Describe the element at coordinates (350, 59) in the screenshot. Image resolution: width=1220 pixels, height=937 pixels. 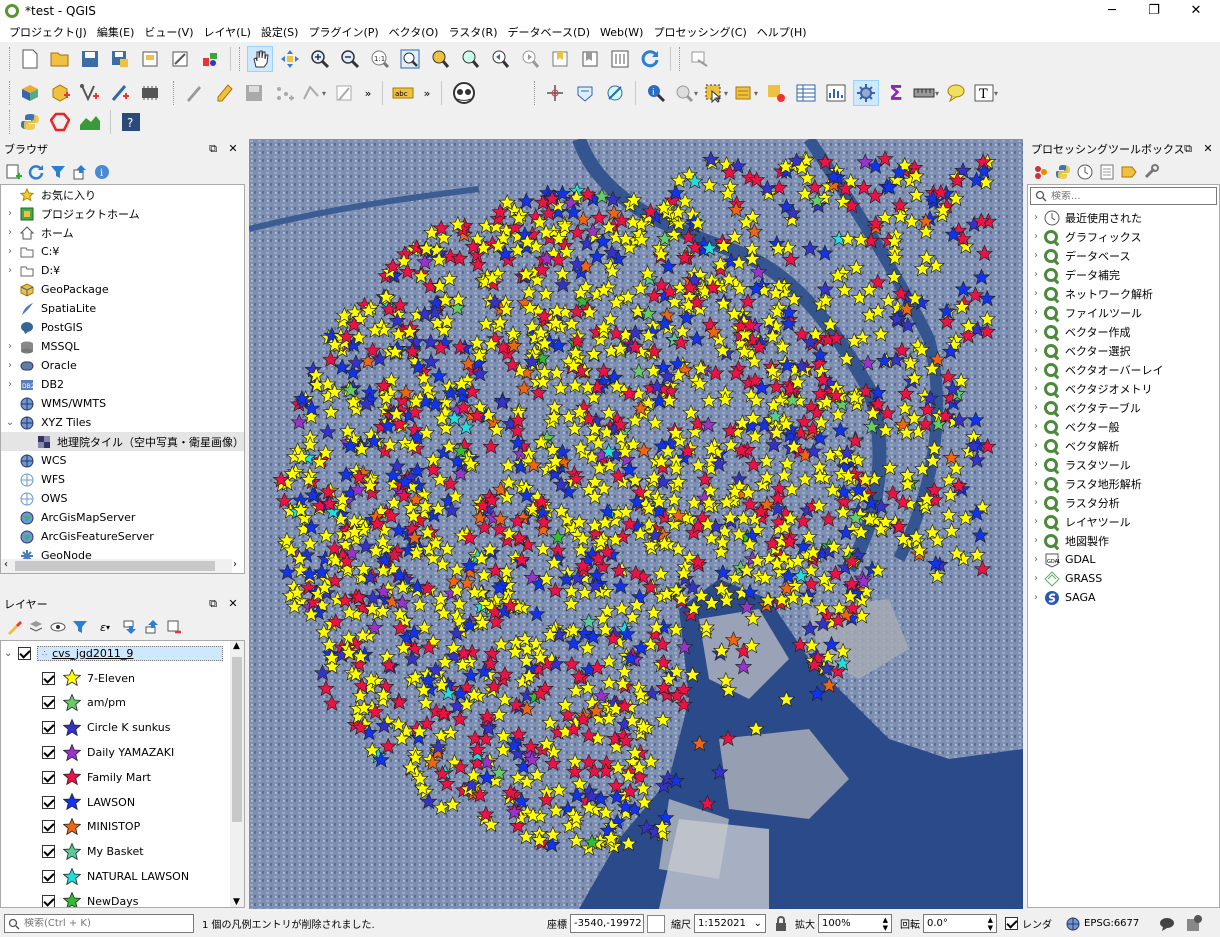
I see `zoom-out-button` at that location.